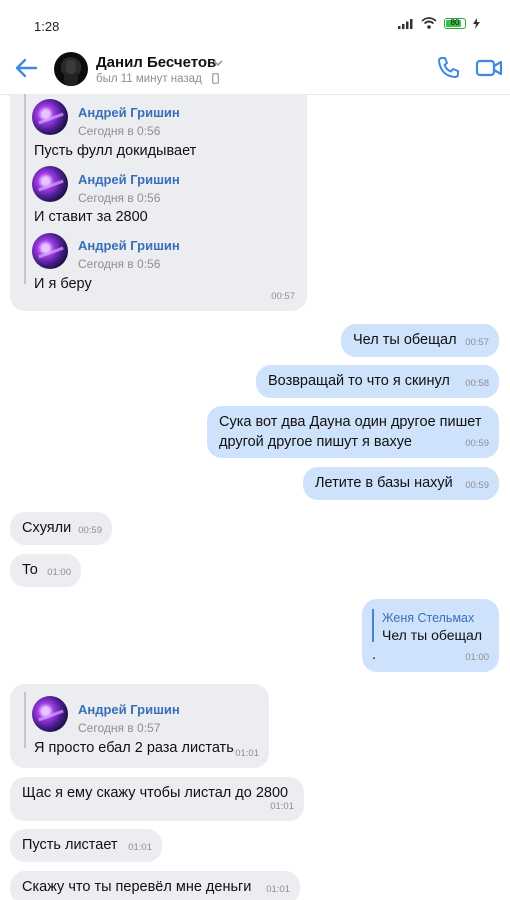 Image resolution: width=510 pixels, height=900 pixels. Describe the element at coordinates (489, 68) in the screenshot. I see `video-call-icon` at that location.